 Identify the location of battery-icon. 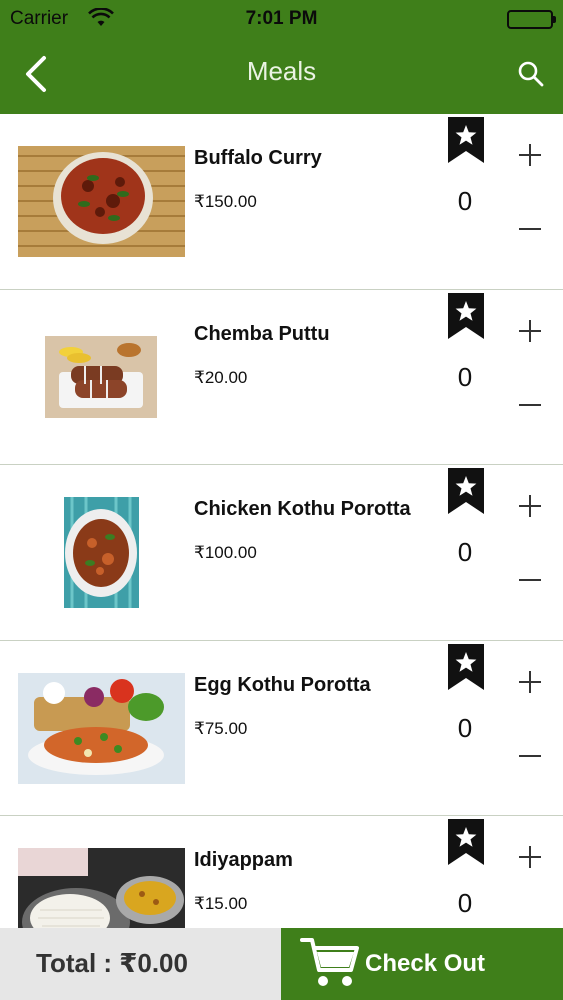
(531, 19).